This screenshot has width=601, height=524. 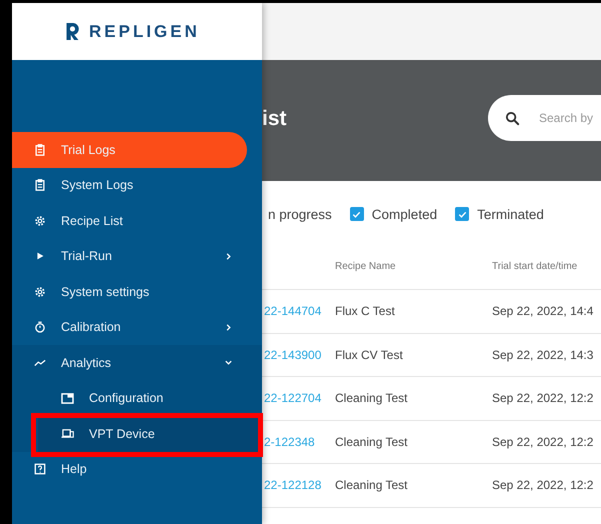 What do you see at coordinates (512, 118) in the screenshot?
I see `search-icon` at bounding box center [512, 118].